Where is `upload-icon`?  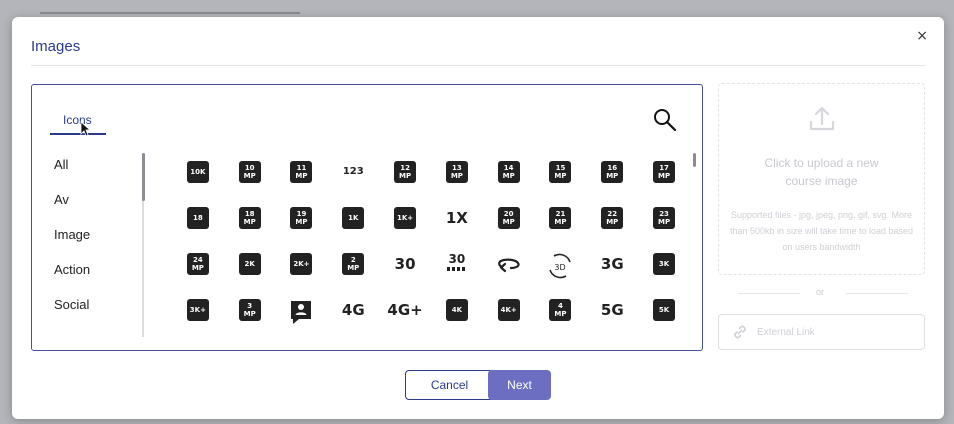
upload-icon is located at coordinates (822, 118).